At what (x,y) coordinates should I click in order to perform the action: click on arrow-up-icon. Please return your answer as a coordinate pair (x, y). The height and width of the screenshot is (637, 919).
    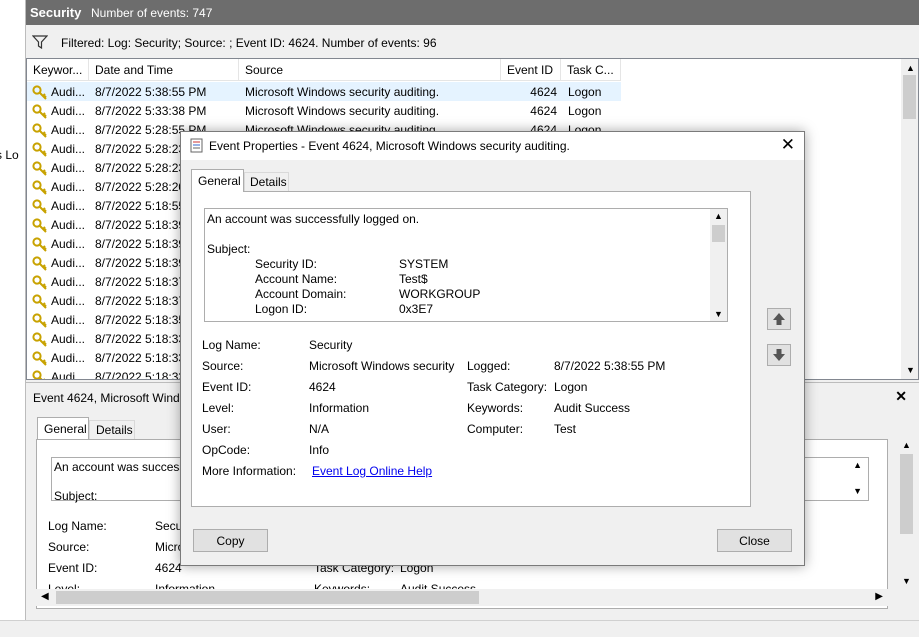
    Looking at the image, I should click on (779, 319).